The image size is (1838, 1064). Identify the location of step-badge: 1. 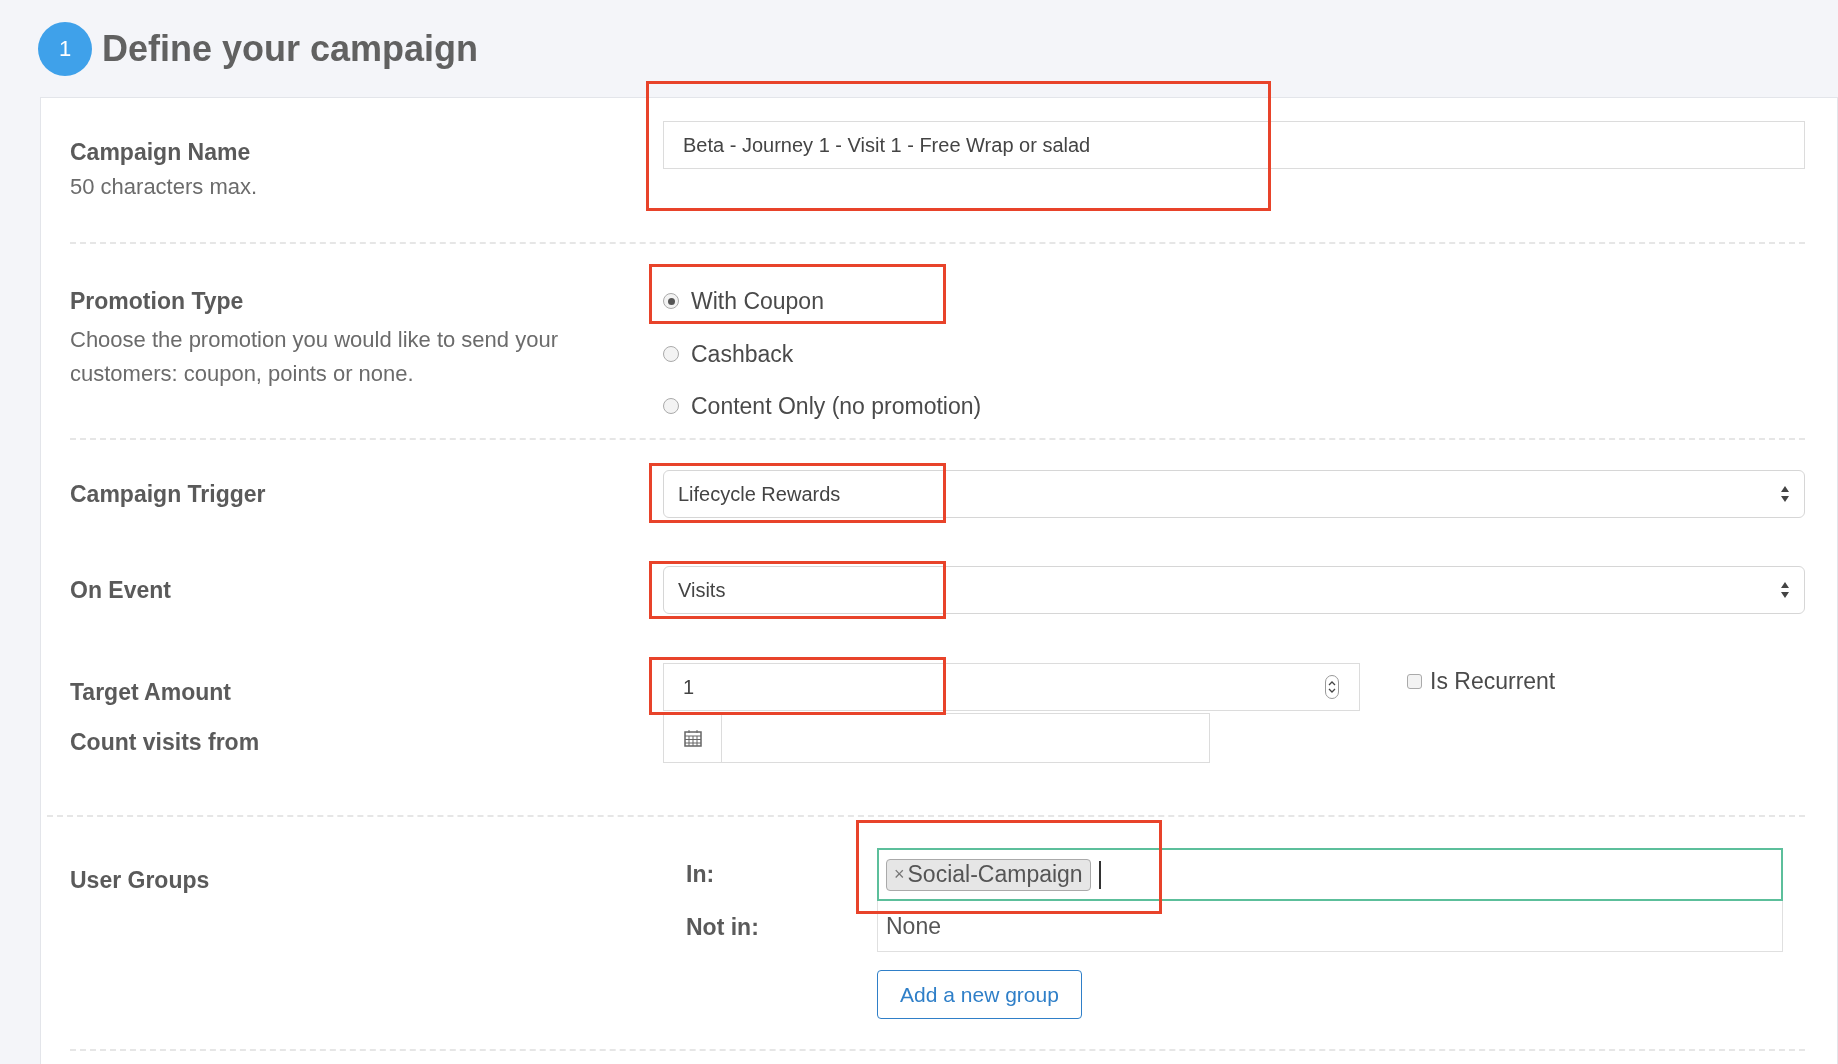
(65, 48).